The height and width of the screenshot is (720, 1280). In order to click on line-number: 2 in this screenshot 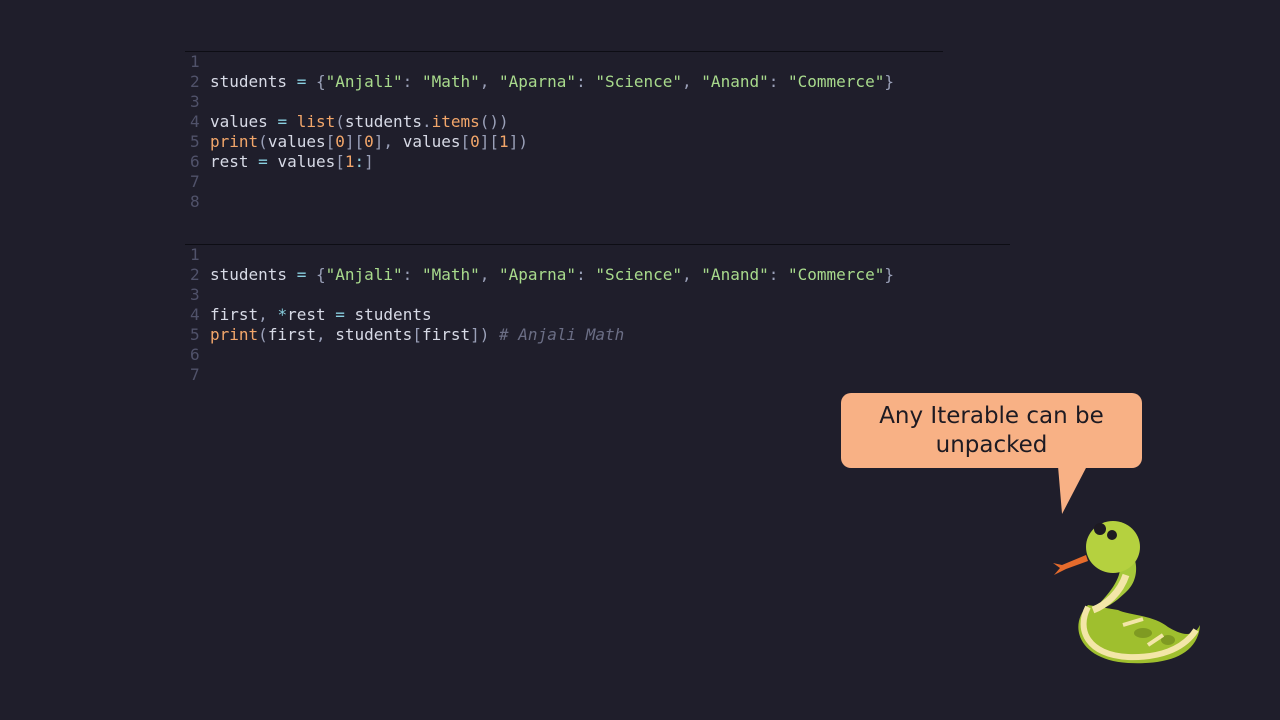, I will do `click(195, 81)`.